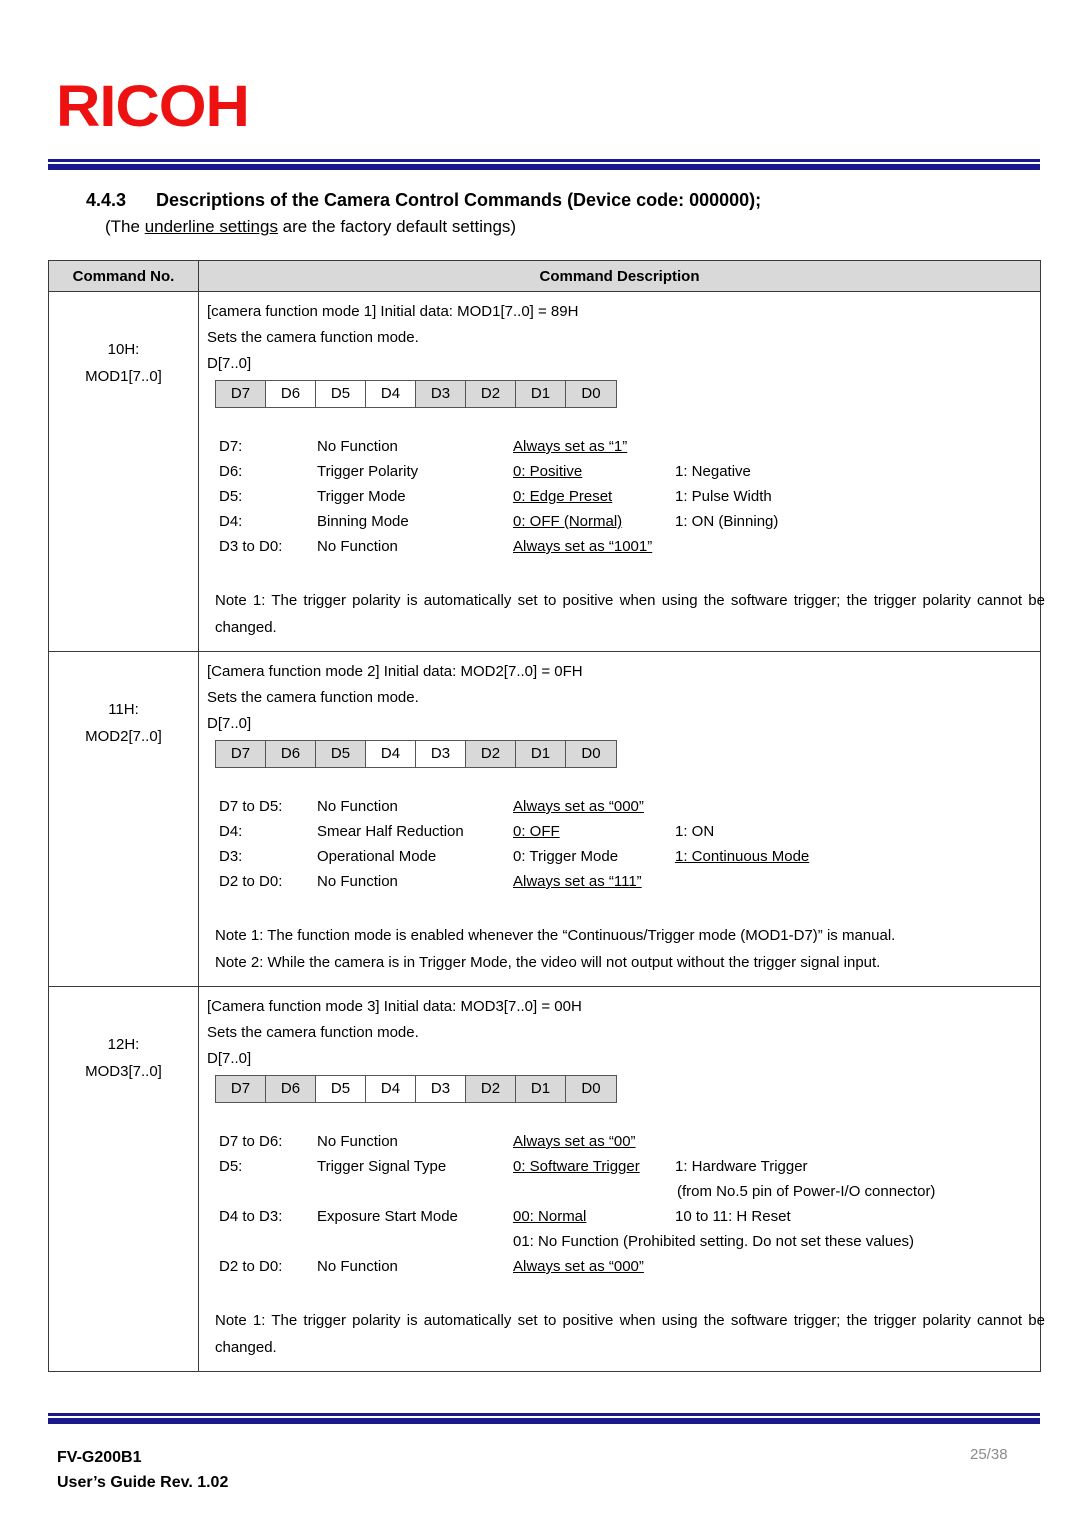 The image size is (1080, 1527). Describe the element at coordinates (143, 1482) in the screenshot. I see `footer-guide: User’s Guide Rev. 1.02` at that location.